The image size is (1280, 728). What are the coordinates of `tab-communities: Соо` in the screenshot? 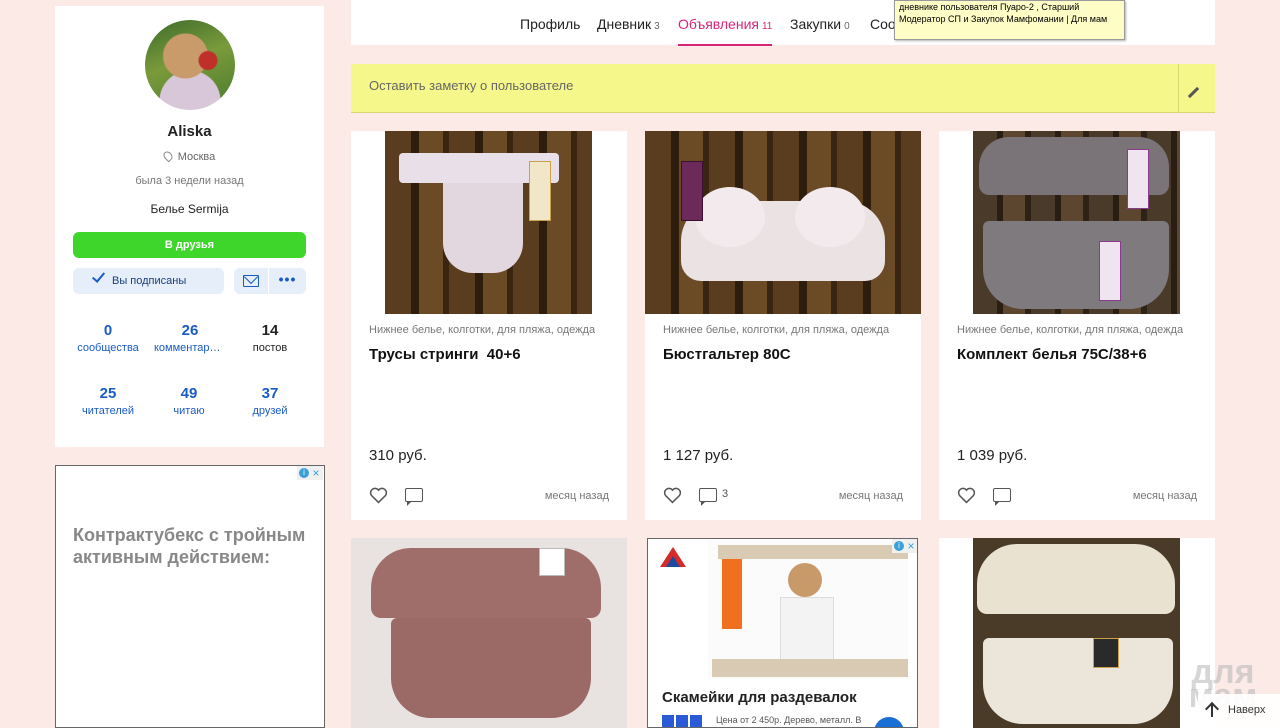 It's located at (883, 24).